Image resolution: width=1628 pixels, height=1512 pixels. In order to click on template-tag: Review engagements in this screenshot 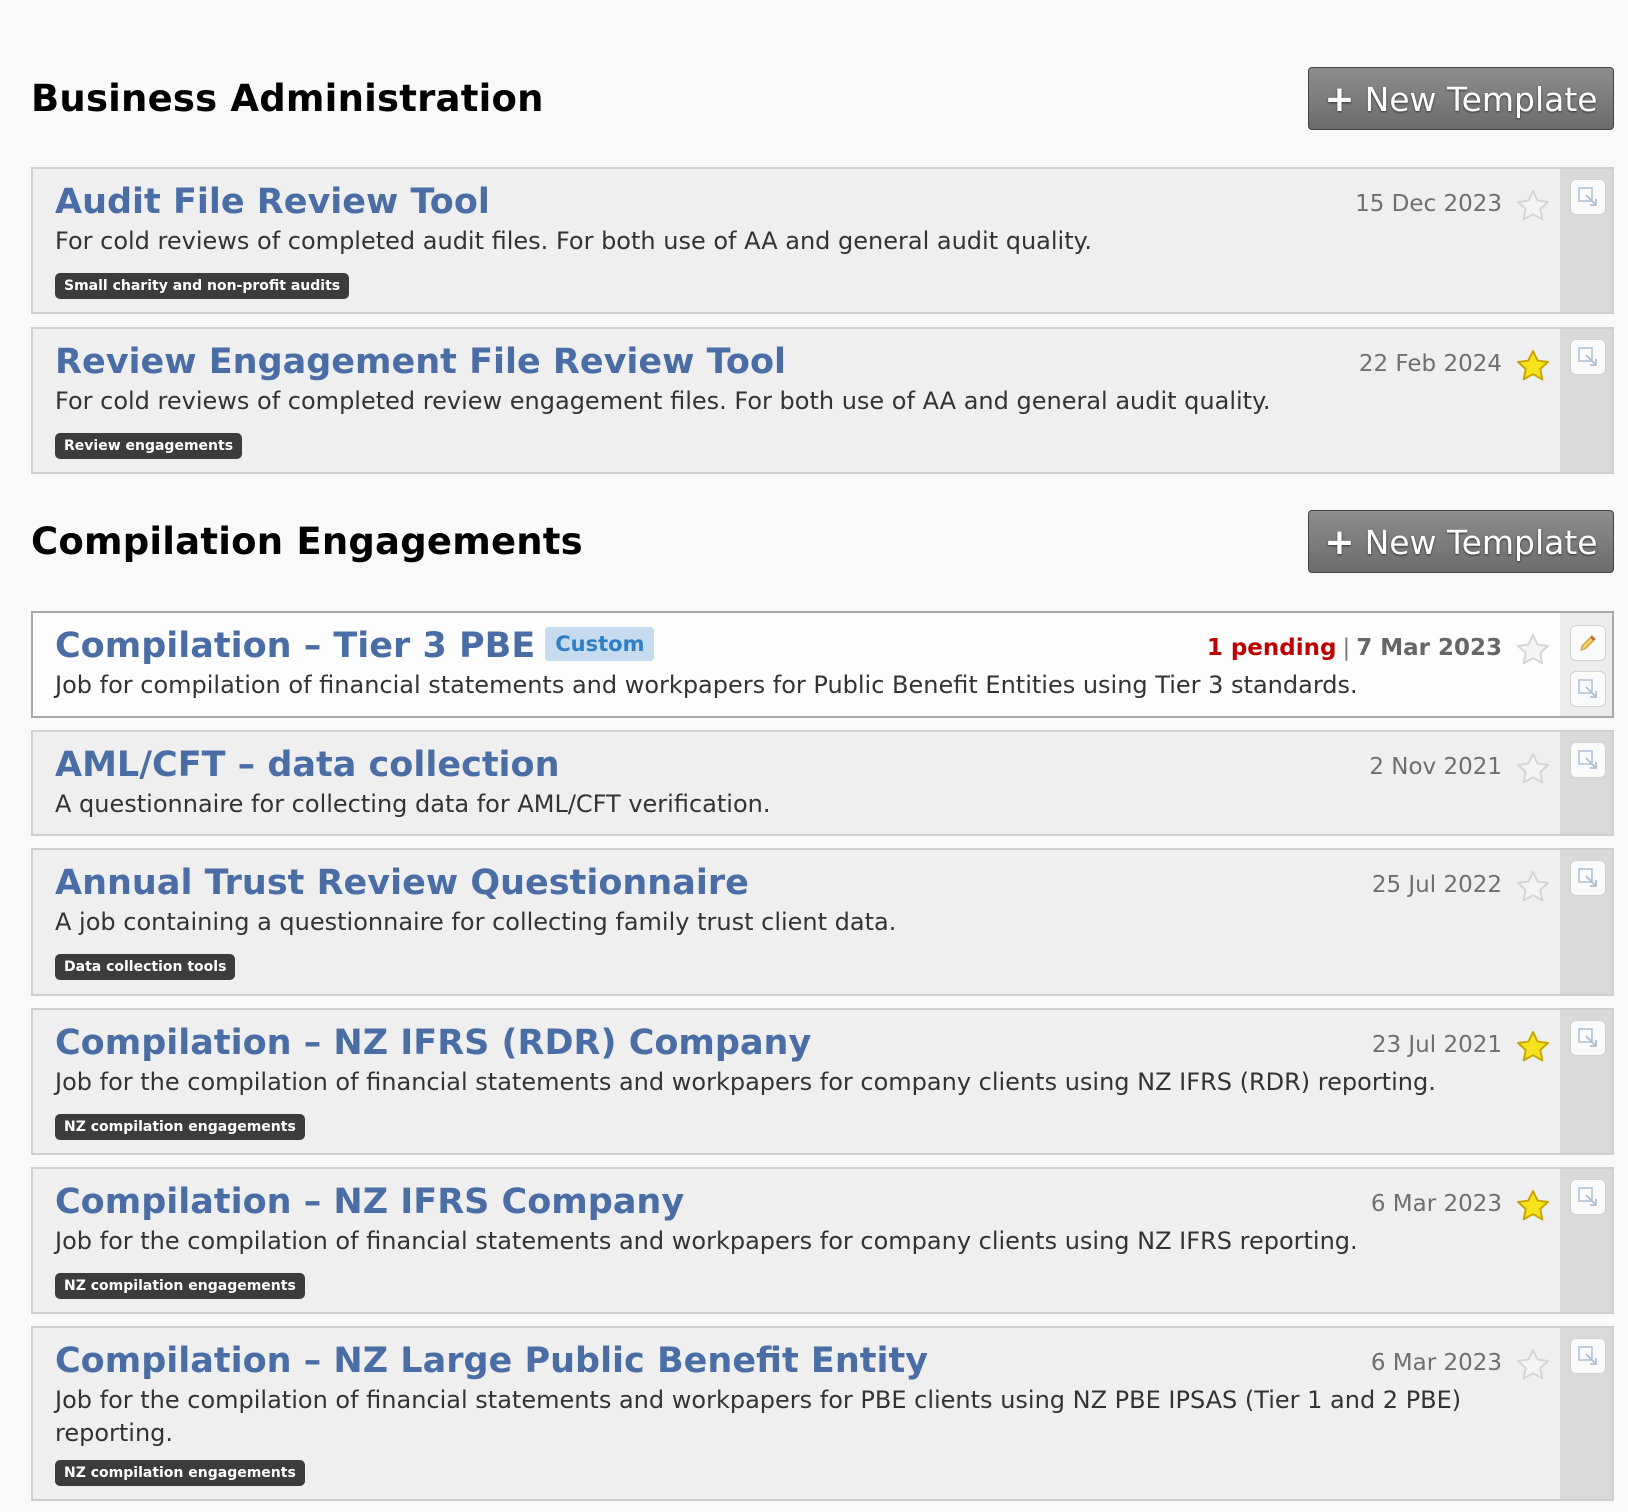, I will do `click(149, 446)`.